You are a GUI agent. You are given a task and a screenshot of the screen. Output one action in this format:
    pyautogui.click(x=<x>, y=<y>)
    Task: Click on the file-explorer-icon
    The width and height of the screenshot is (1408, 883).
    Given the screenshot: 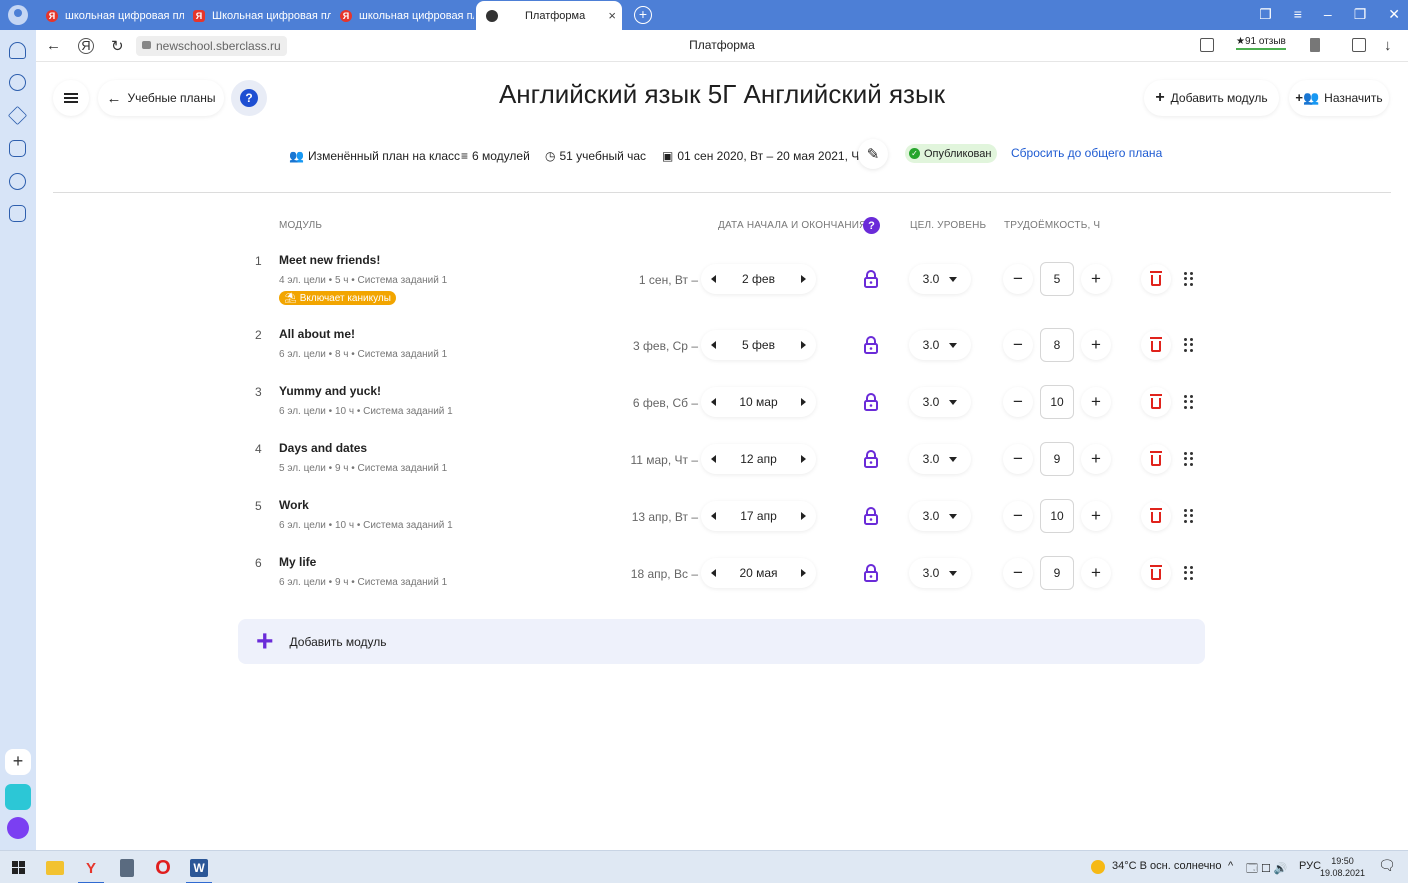 What is the action you would take?
    pyautogui.click(x=55, y=868)
    